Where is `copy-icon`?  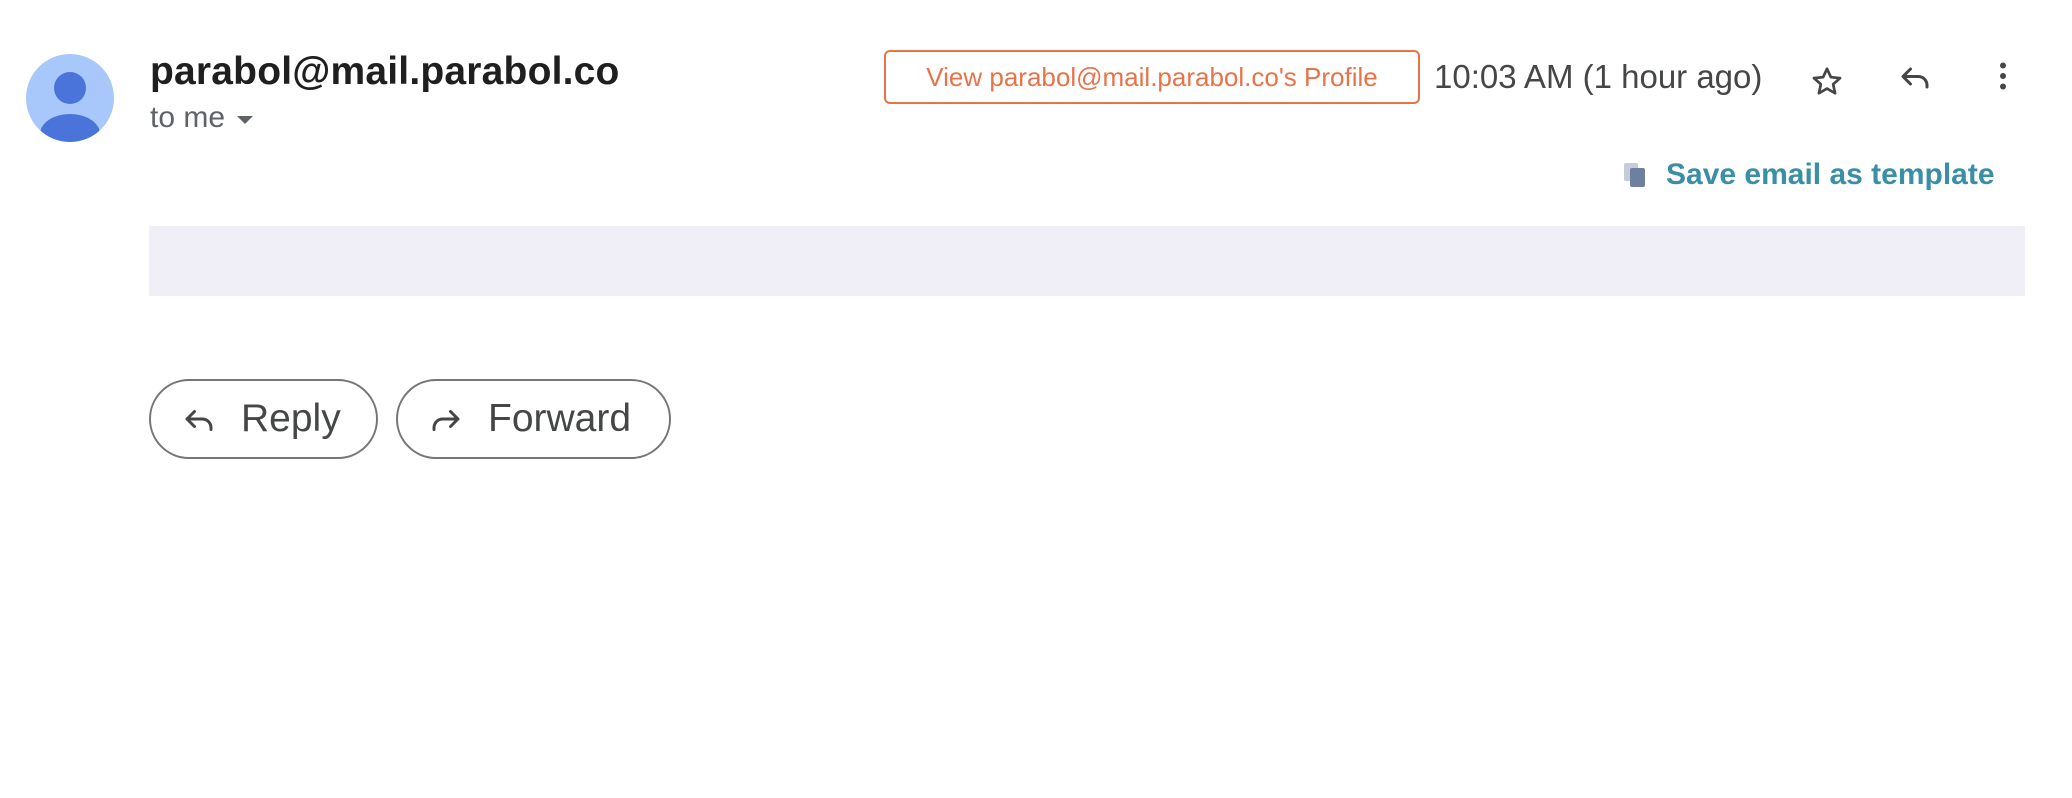
copy-icon is located at coordinates (1634, 175).